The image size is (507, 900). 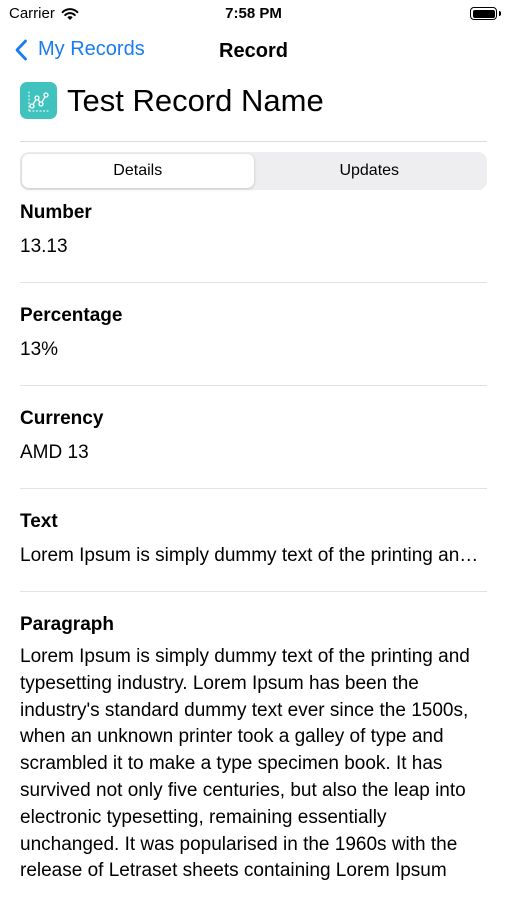 I want to click on field-label: Number, so click(x=56, y=212).